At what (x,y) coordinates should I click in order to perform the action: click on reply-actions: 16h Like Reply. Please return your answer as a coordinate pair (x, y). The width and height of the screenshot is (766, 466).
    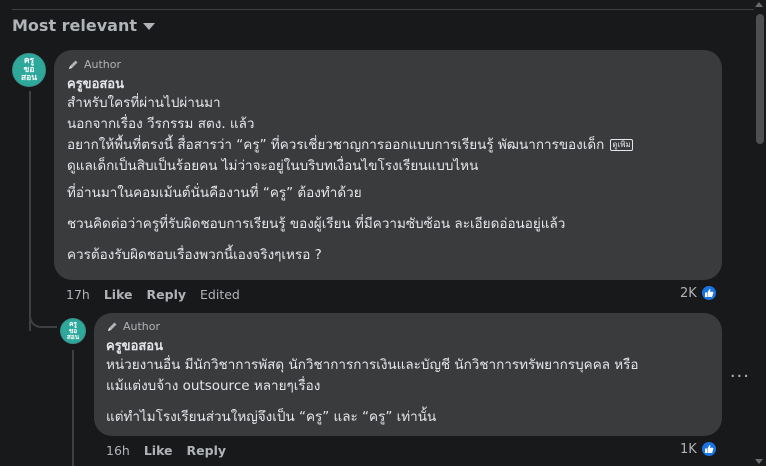
    Looking at the image, I should click on (166, 450).